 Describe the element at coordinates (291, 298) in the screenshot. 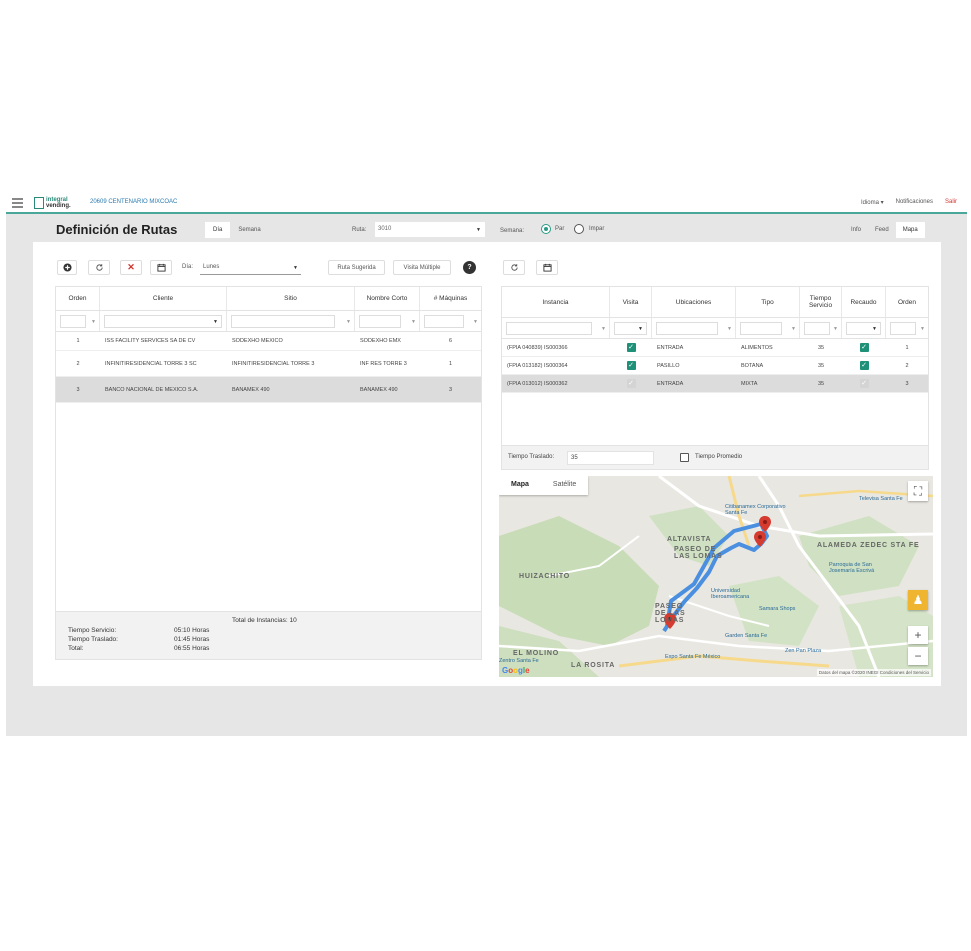

I see `col-sitio: Sitio` at that location.